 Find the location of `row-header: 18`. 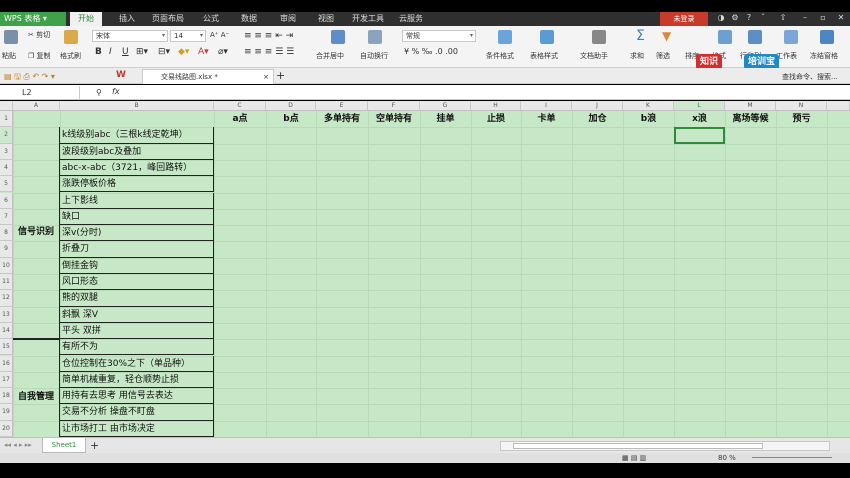

row-header: 18 is located at coordinates (6, 396).